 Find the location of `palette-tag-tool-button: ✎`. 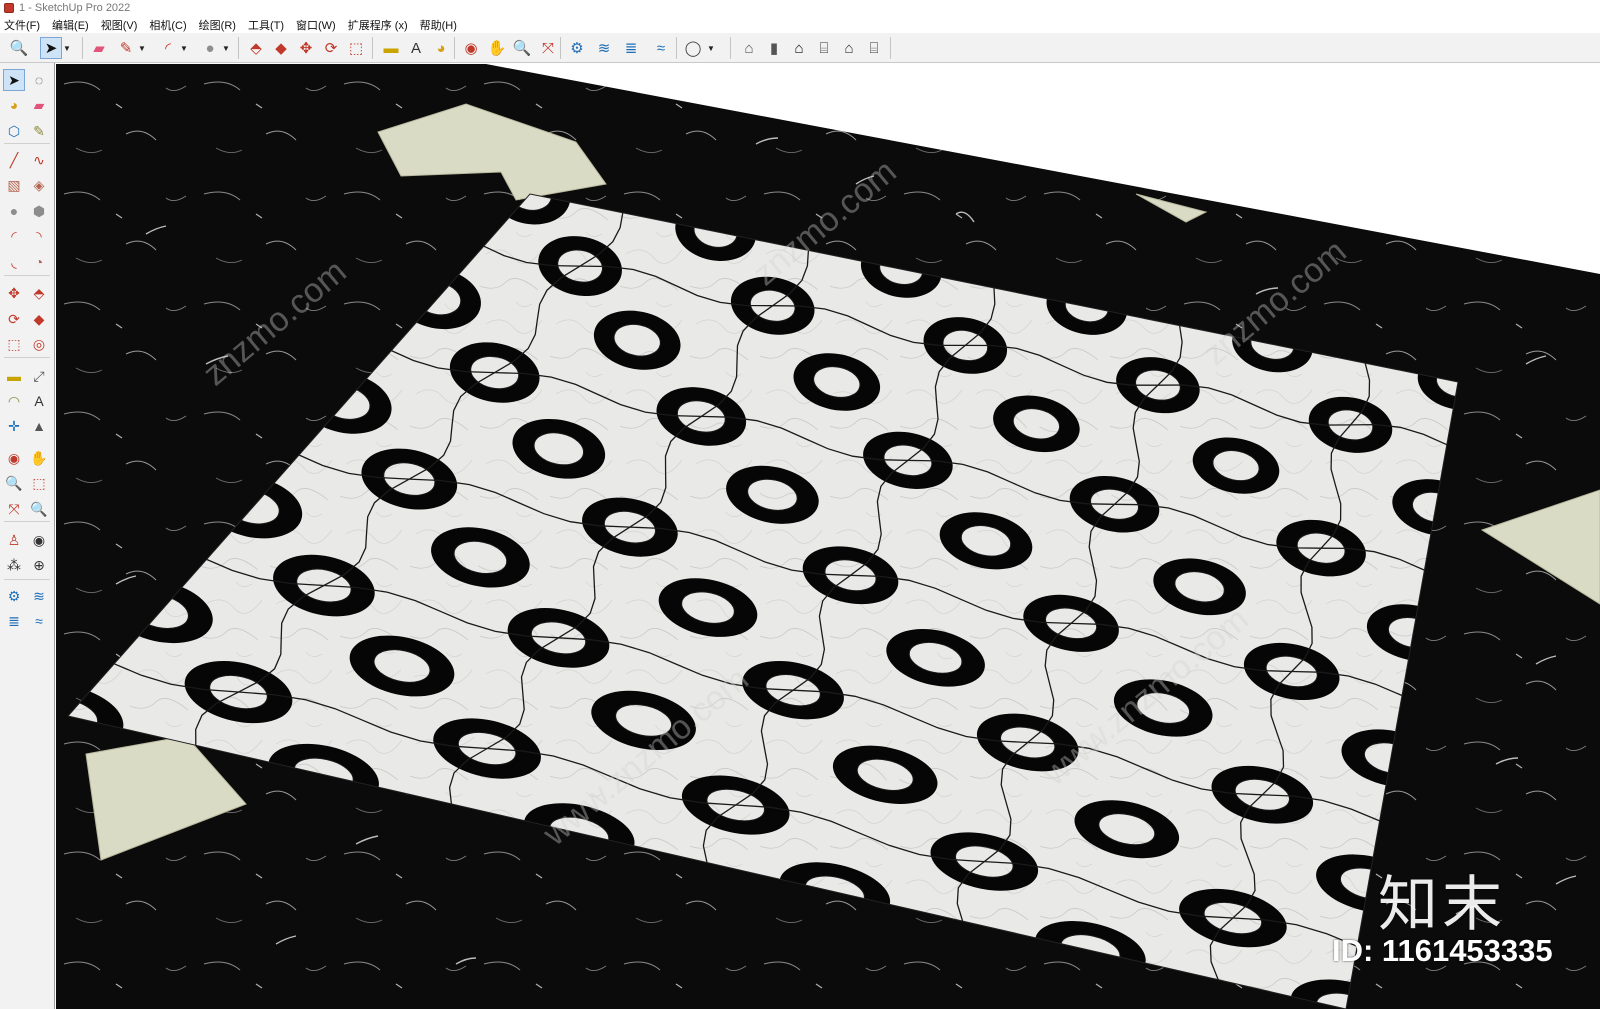

palette-tag-tool-button: ✎ is located at coordinates (39, 131).